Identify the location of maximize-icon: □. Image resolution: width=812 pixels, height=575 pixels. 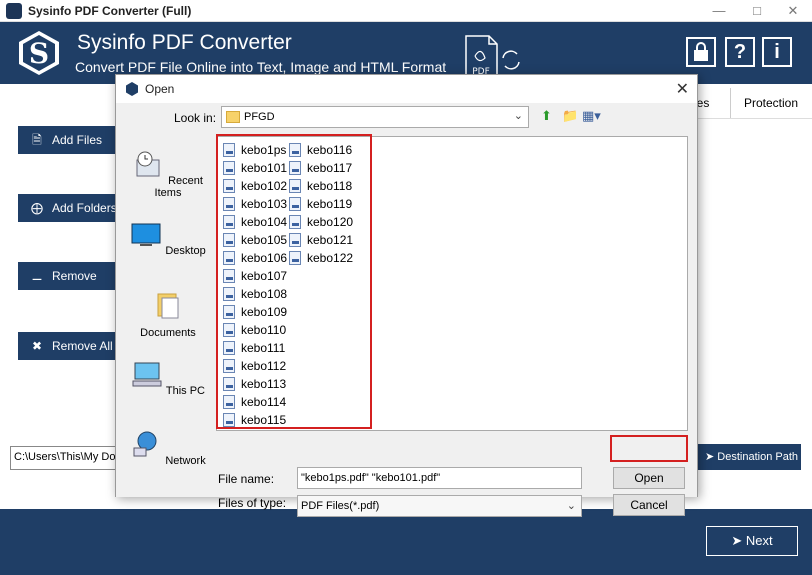
(757, 11).